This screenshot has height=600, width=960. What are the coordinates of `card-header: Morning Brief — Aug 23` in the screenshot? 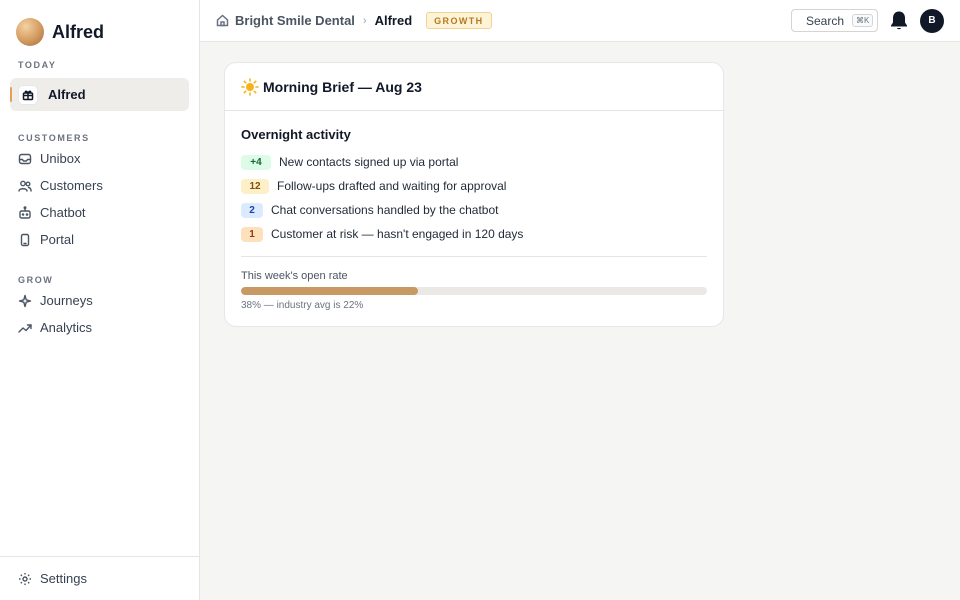 It's located at (474, 87).